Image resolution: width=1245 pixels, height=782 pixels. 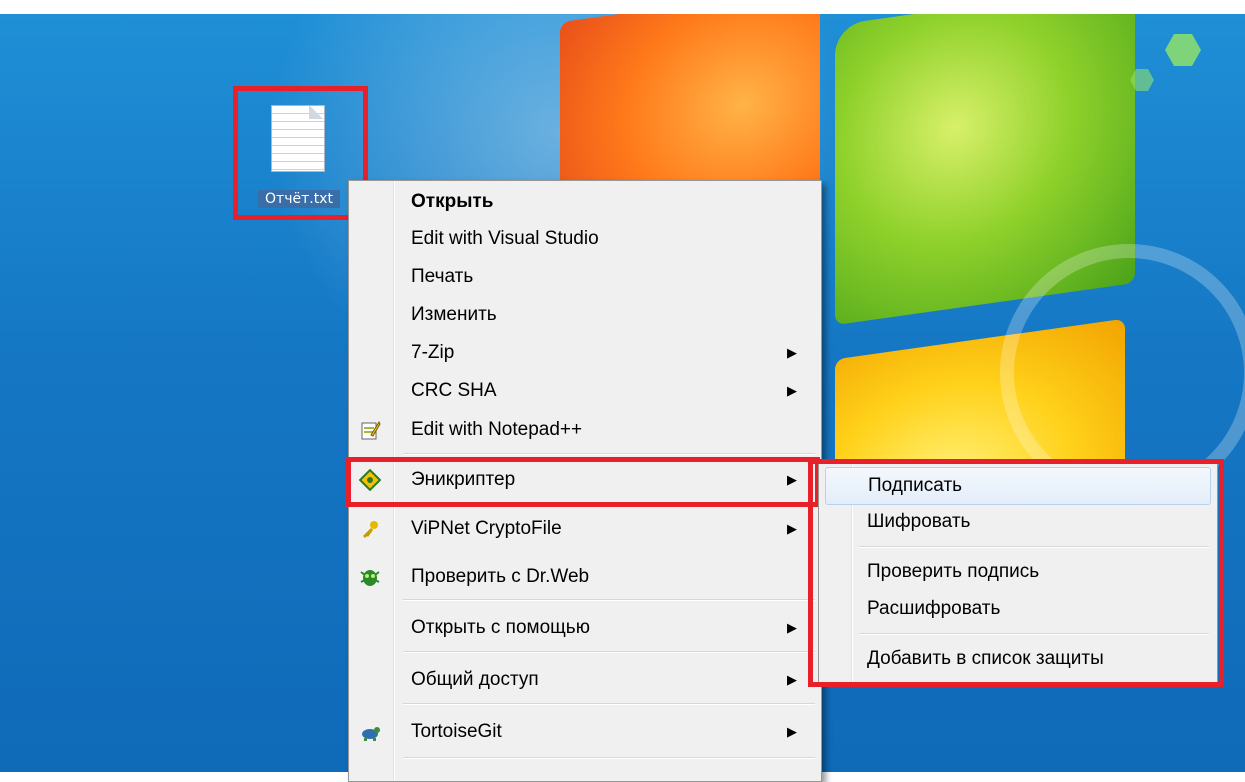 I want to click on menu-item-label: Открыть, so click(x=452, y=201).